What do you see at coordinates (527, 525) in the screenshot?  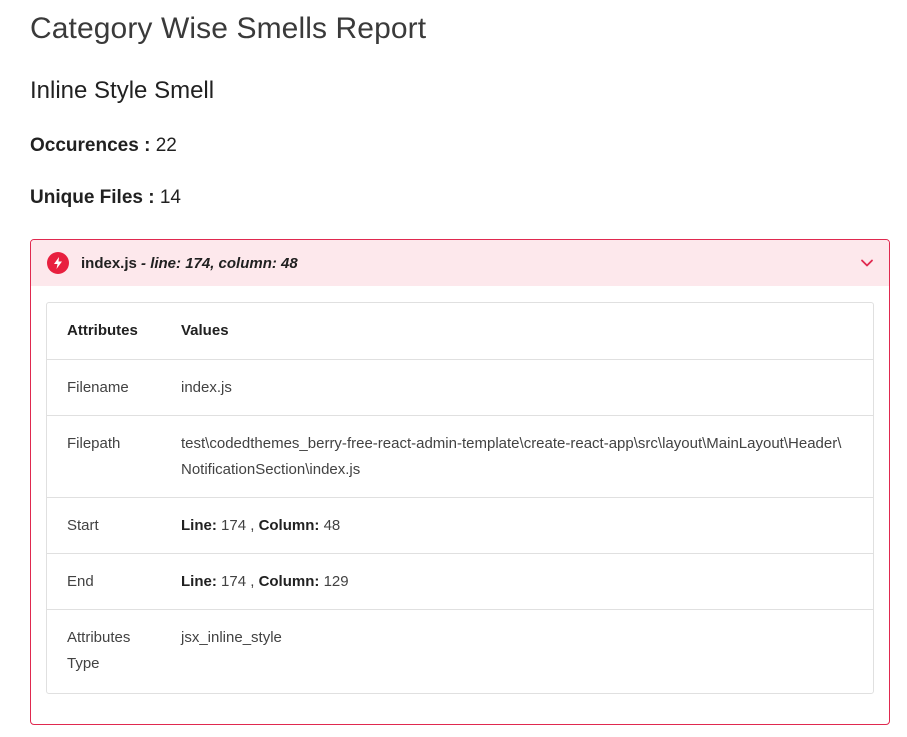 I see `attribute-value: Line: 174 , Column: 48` at bounding box center [527, 525].